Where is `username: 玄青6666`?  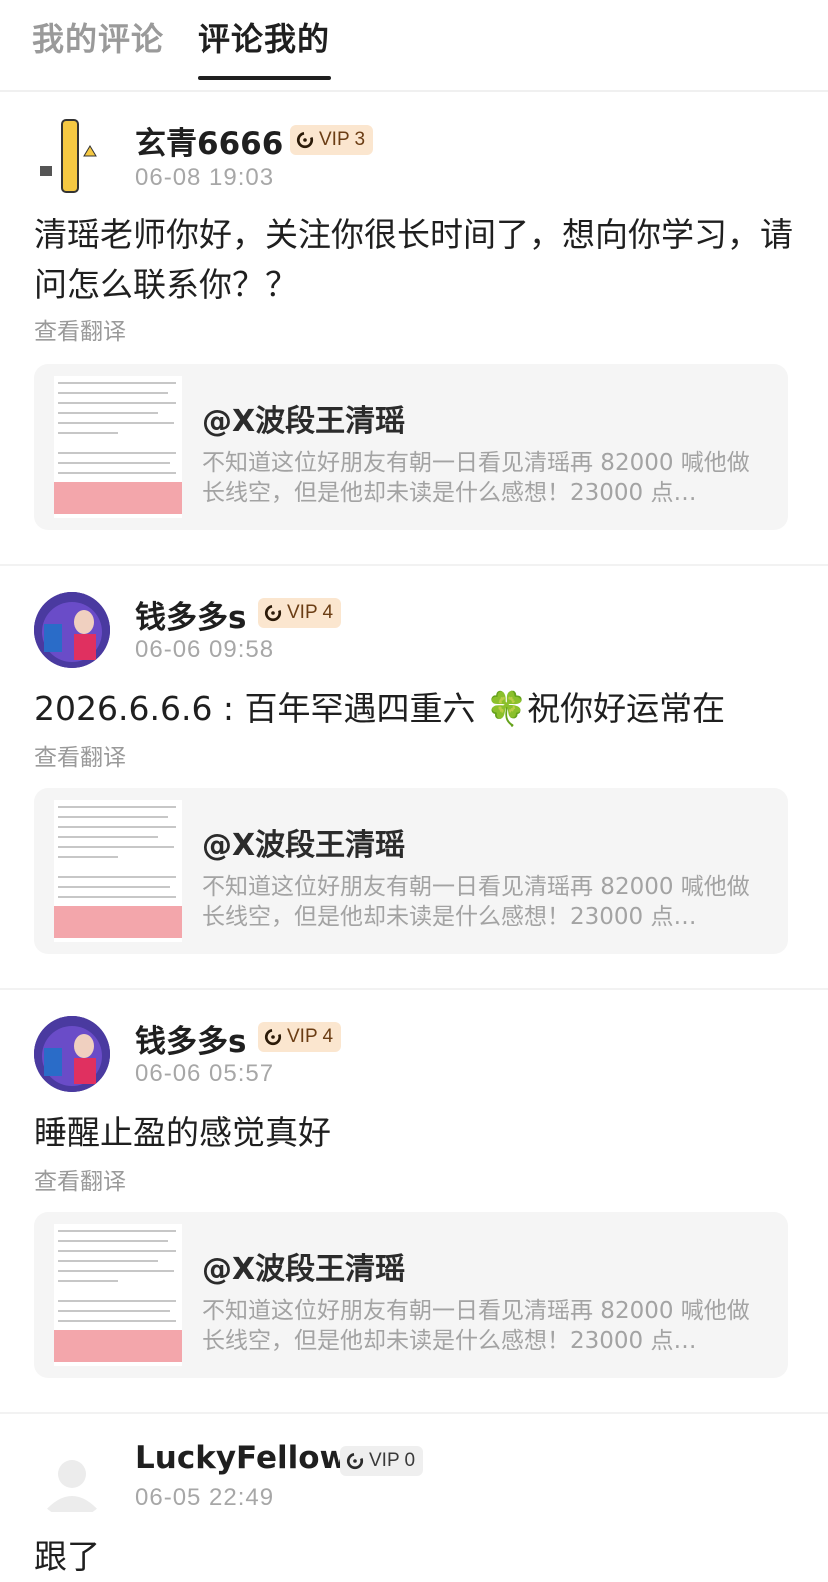
username: 玄青6666 is located at coordinates (209, 140).